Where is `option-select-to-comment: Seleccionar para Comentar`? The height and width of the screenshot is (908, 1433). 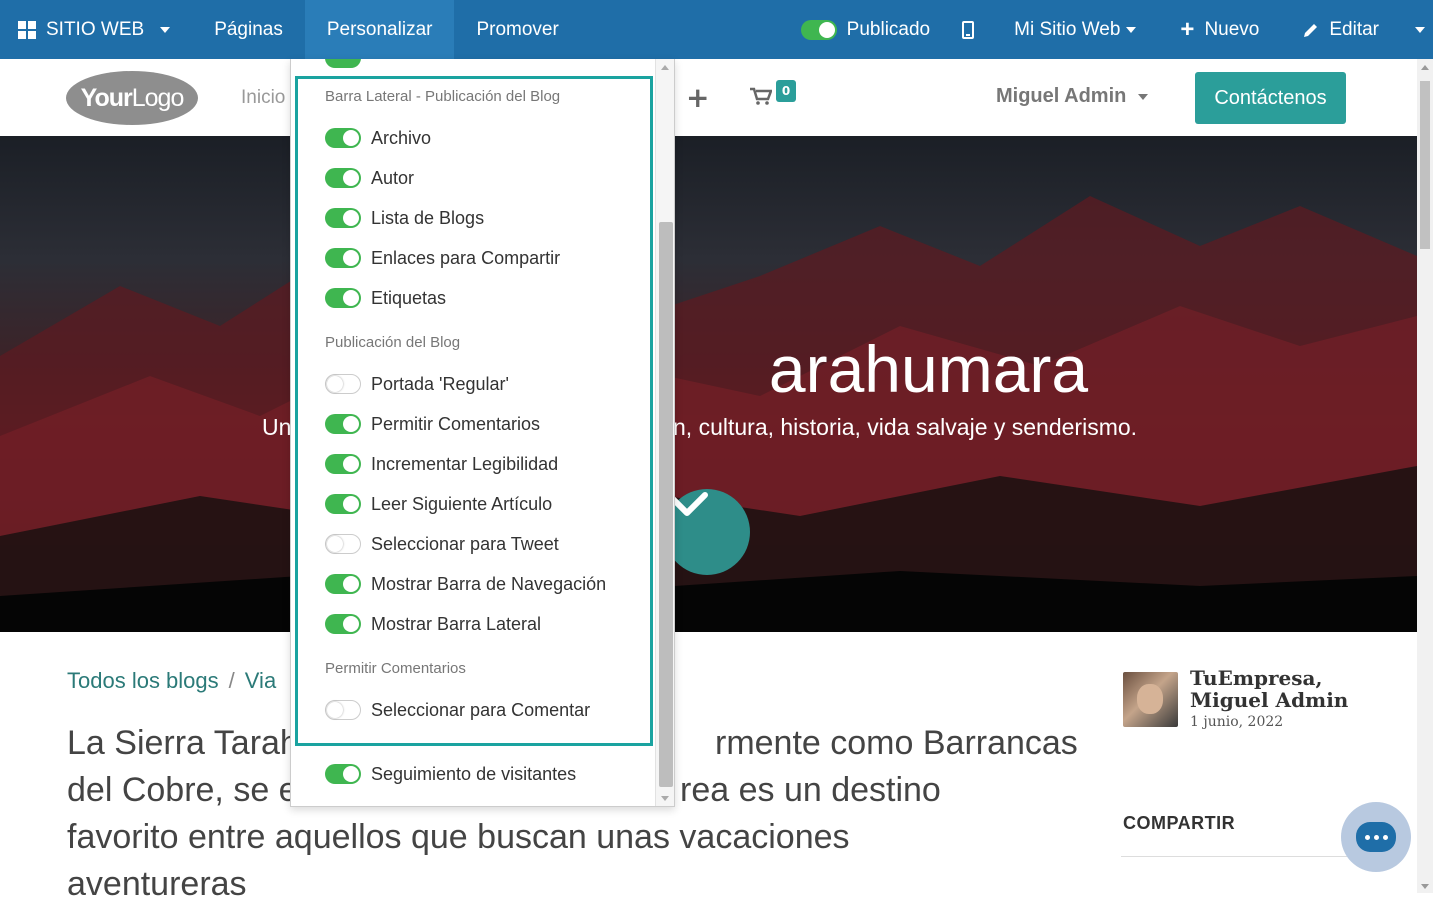 option-select-to-comment: Seleccionar para Comentar is located at coordinates (457, 710).